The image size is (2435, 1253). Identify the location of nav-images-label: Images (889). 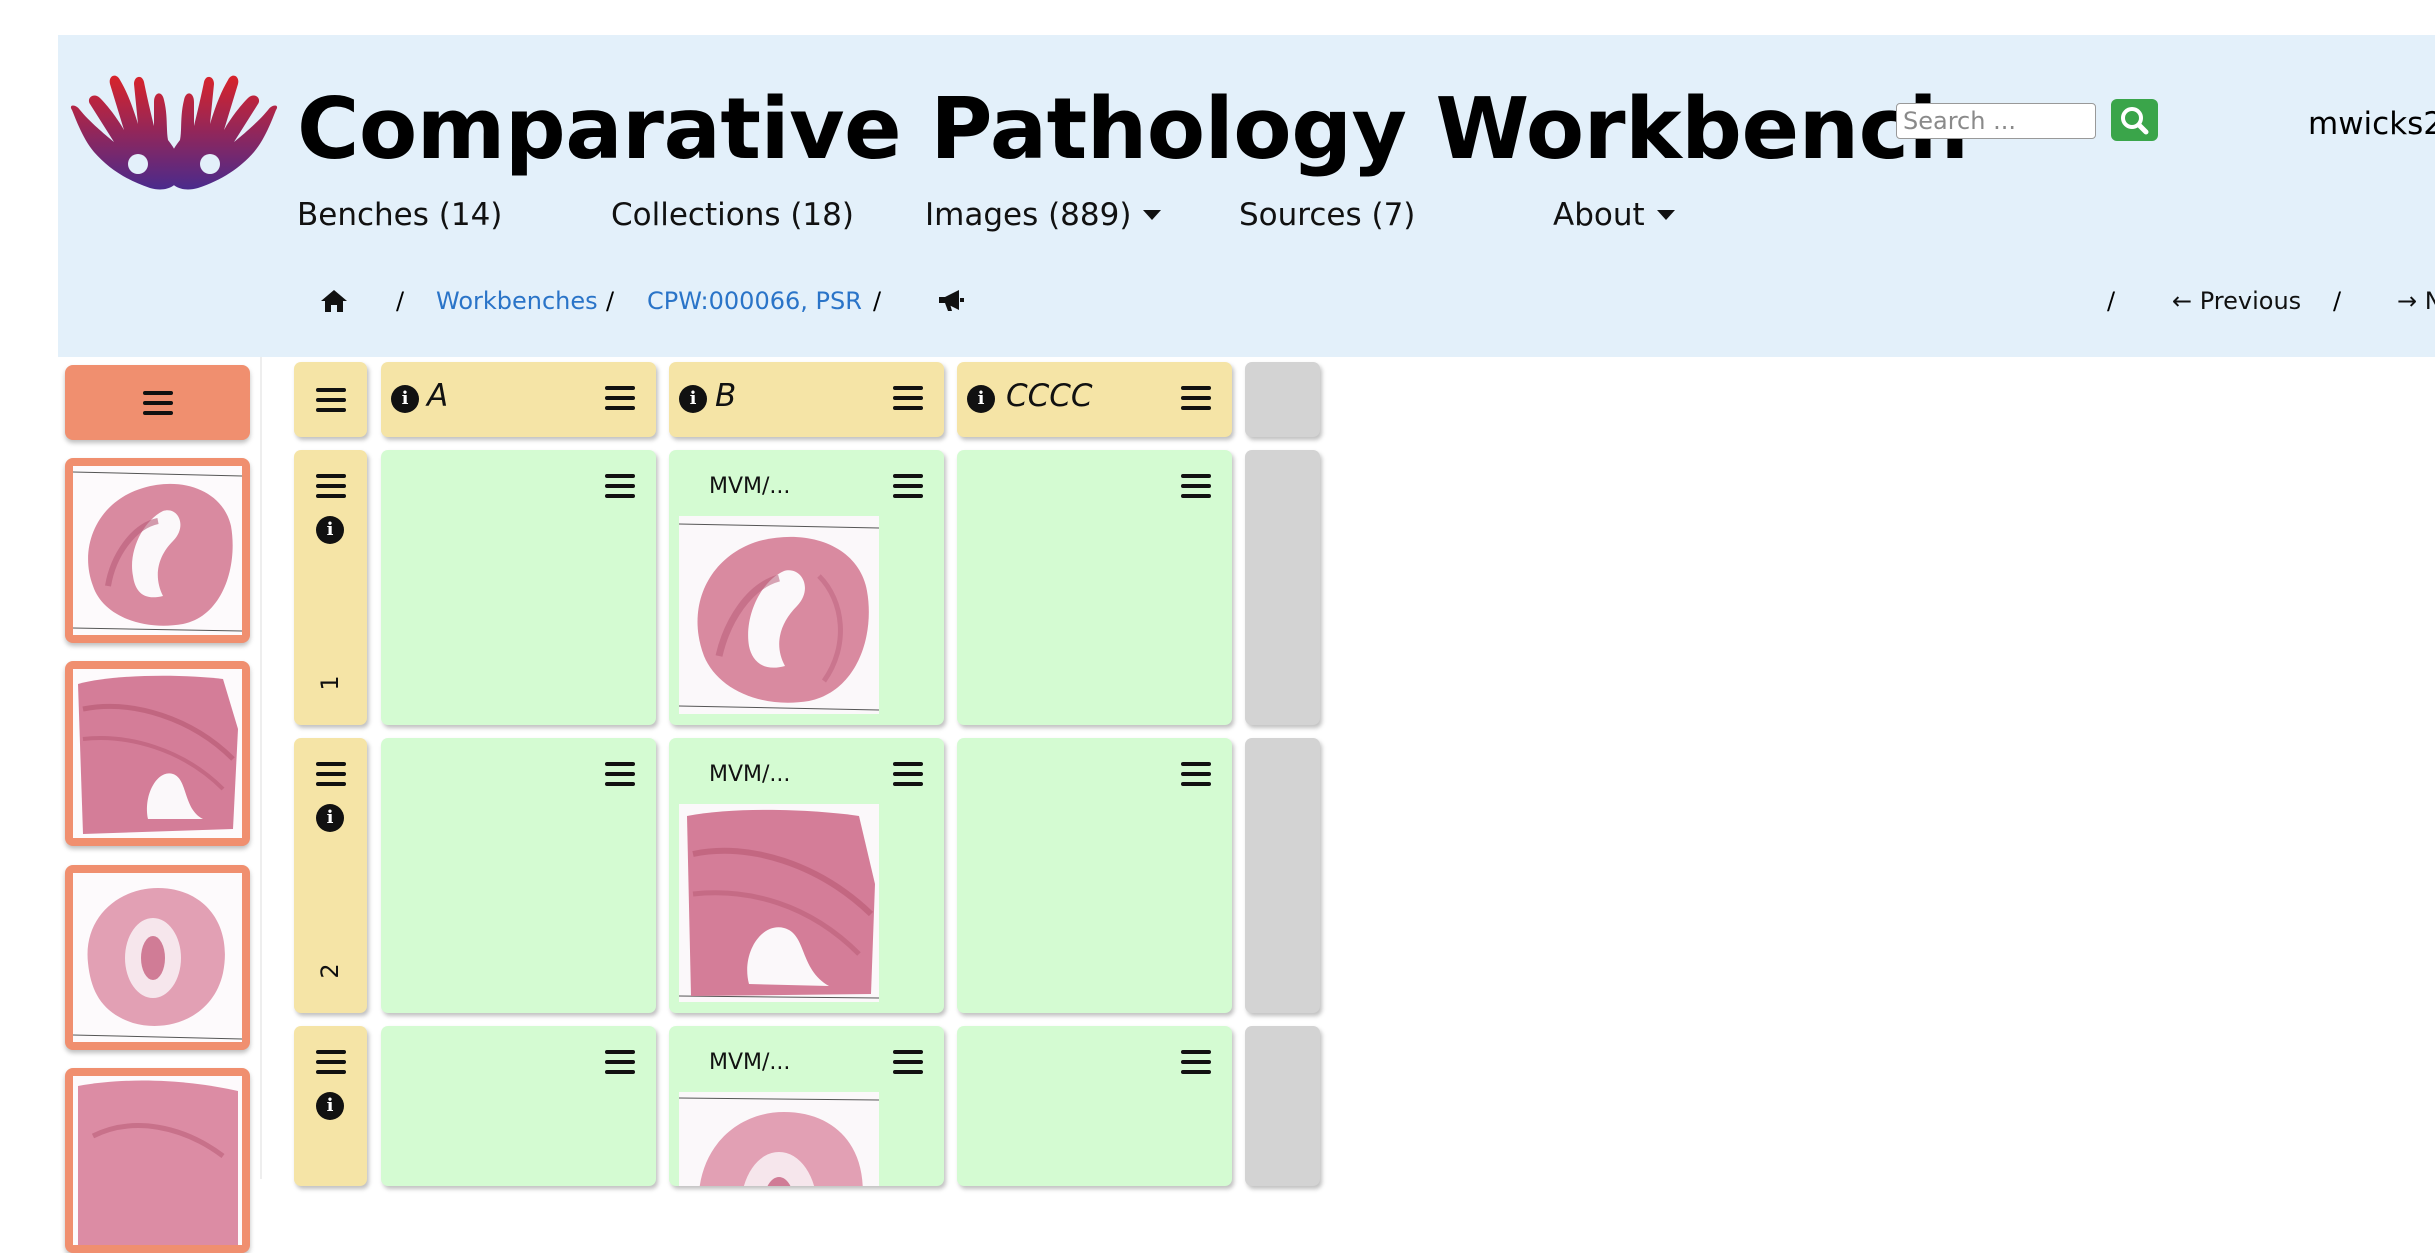
(1028, 215).